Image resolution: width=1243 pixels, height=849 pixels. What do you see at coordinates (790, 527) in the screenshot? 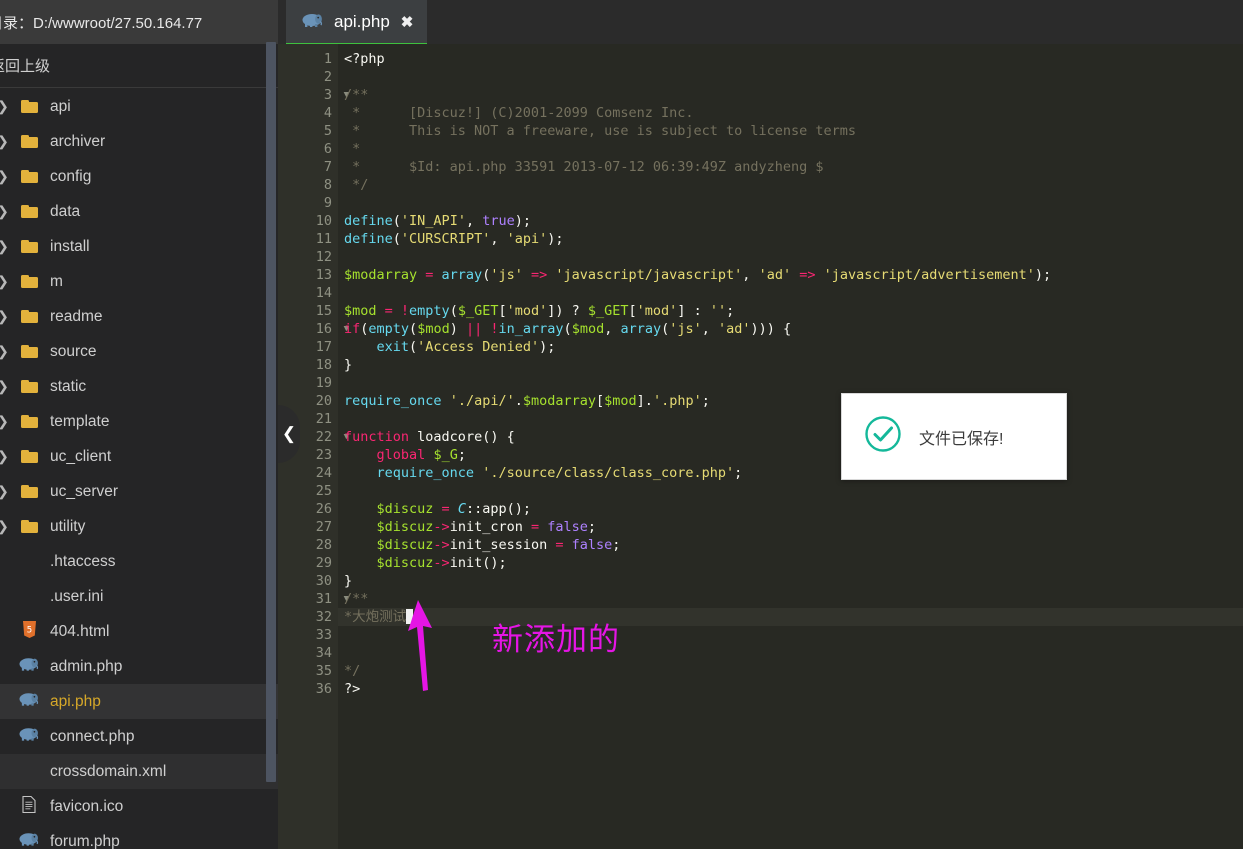
I see `code-line: $discuz->init_cron = false;` at bounding box center [790, 527].